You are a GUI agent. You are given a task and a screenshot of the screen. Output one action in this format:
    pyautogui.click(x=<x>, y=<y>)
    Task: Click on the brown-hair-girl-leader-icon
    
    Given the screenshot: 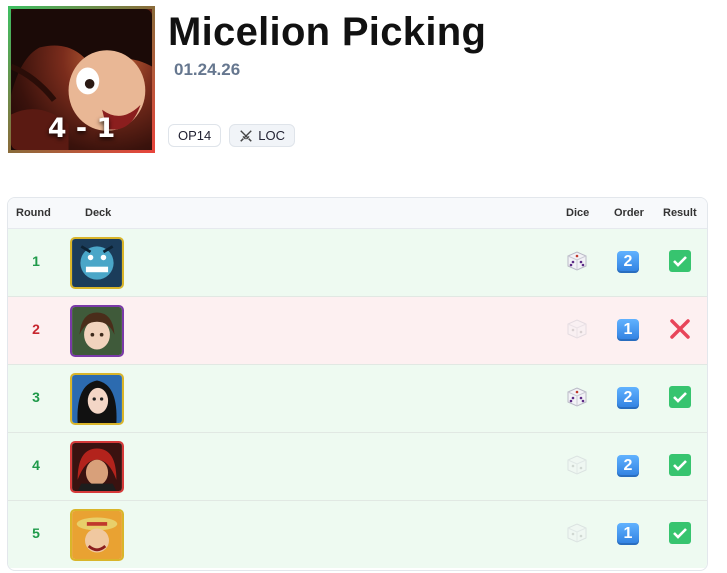 What is the action you would take?
    pyautogui.click(x=97, y=331)
    